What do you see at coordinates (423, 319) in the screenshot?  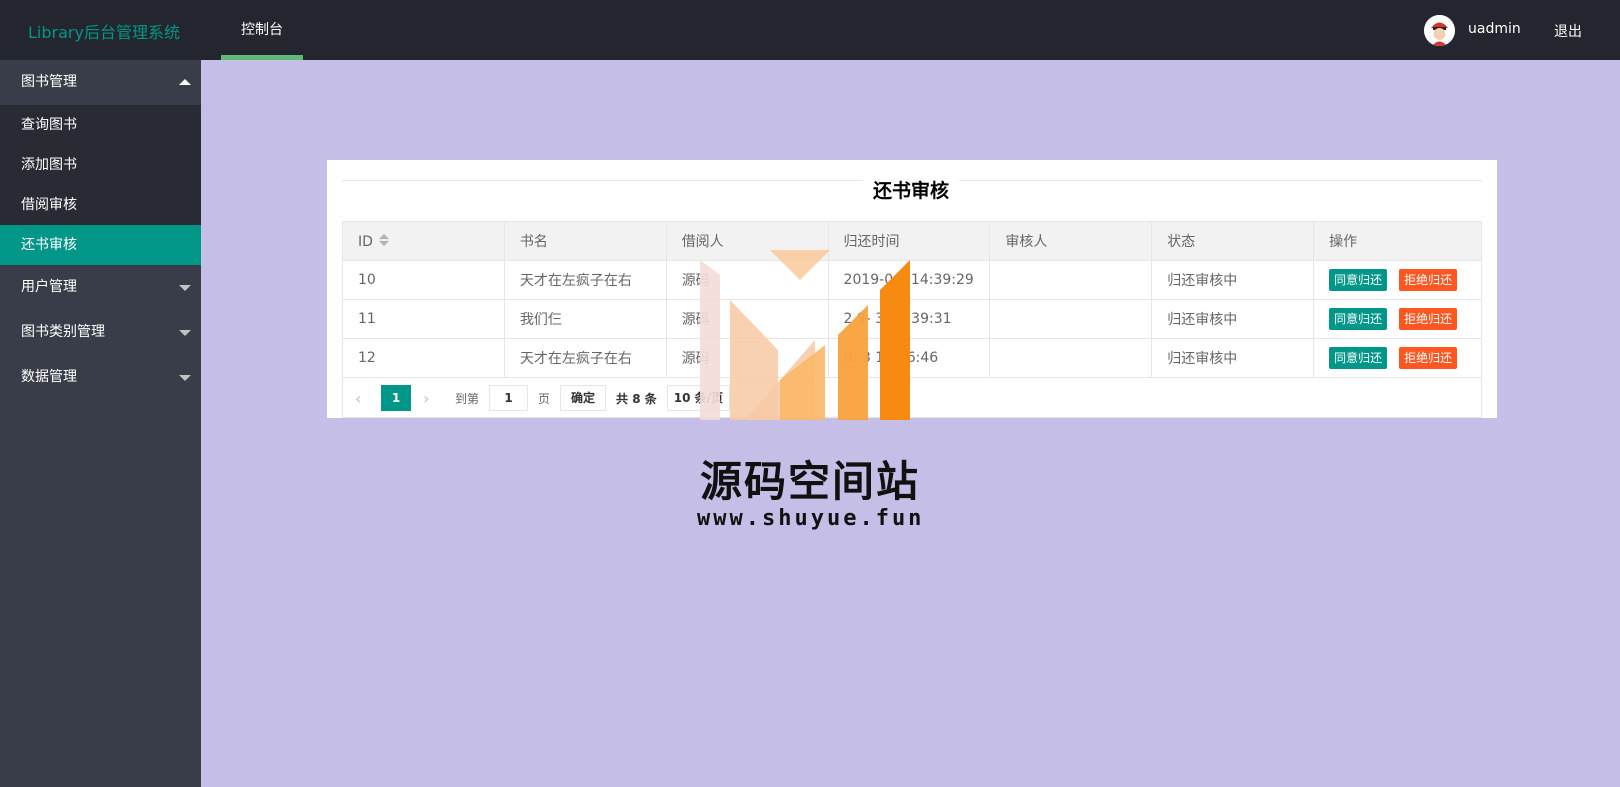 I see `cell-id: 11` at bounding box center [423, 319].